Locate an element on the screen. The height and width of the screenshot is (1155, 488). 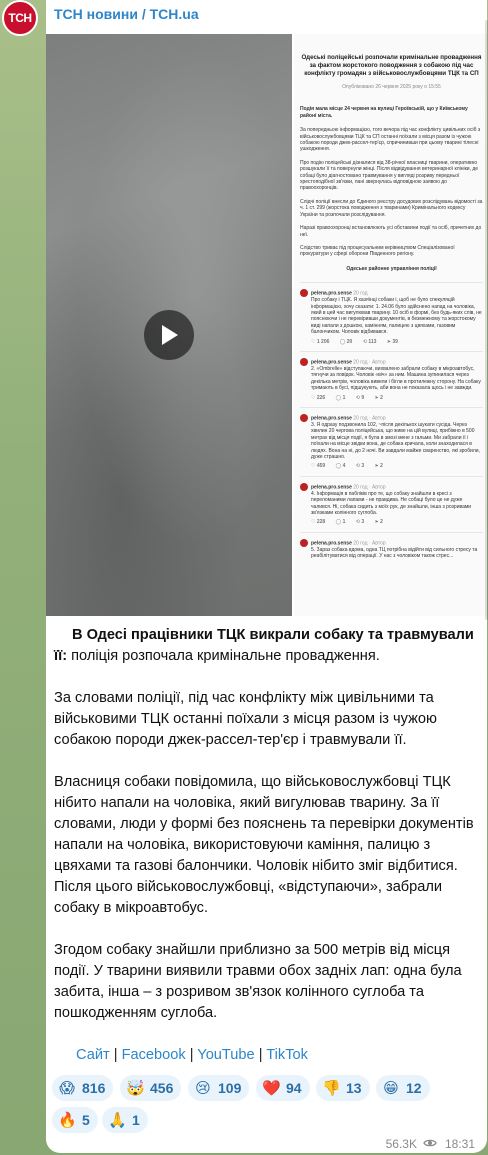
likes-count: ♡ 1 206 is located at coordinates (320, 341).